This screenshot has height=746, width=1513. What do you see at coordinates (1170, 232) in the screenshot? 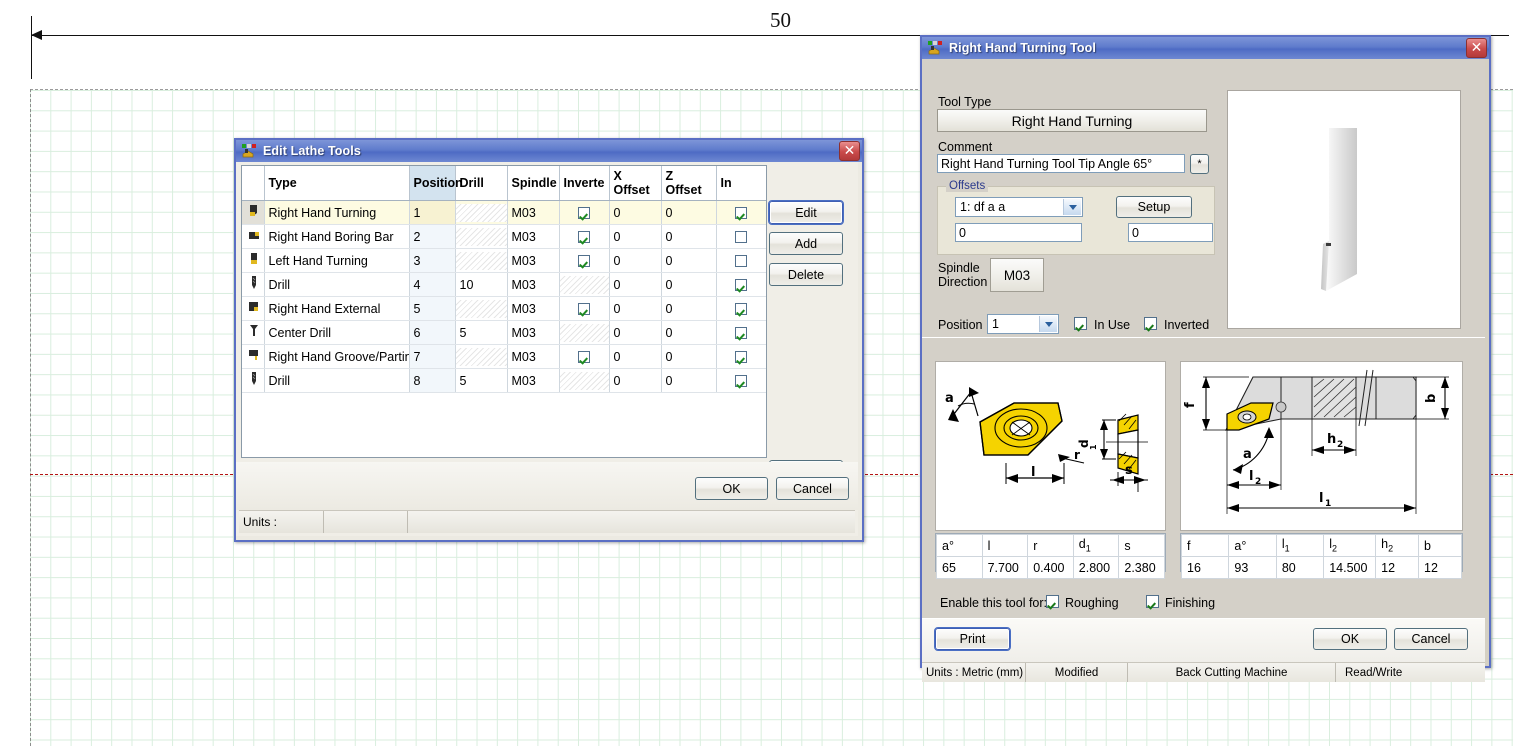
I see `offset-z-input` at bounding box center [1170, 232].